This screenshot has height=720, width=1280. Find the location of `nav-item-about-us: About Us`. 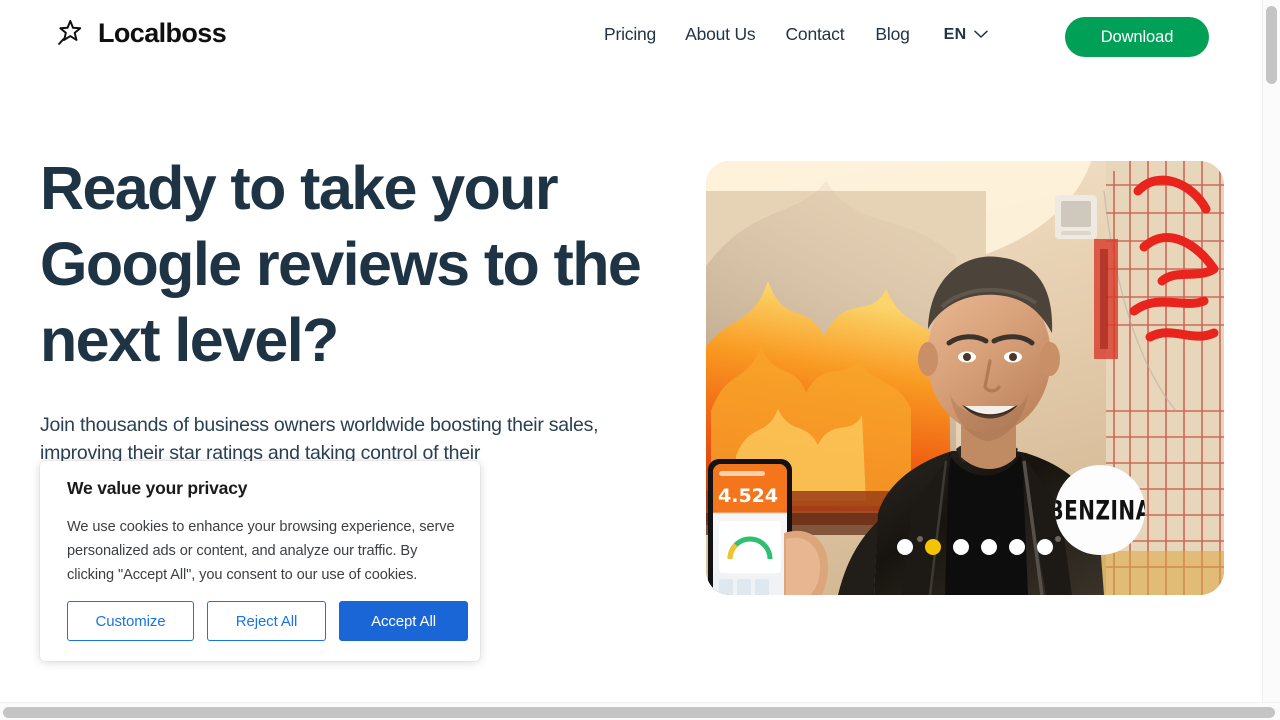

nav-item-about-us: About Us is located at coordinates (720, 34).